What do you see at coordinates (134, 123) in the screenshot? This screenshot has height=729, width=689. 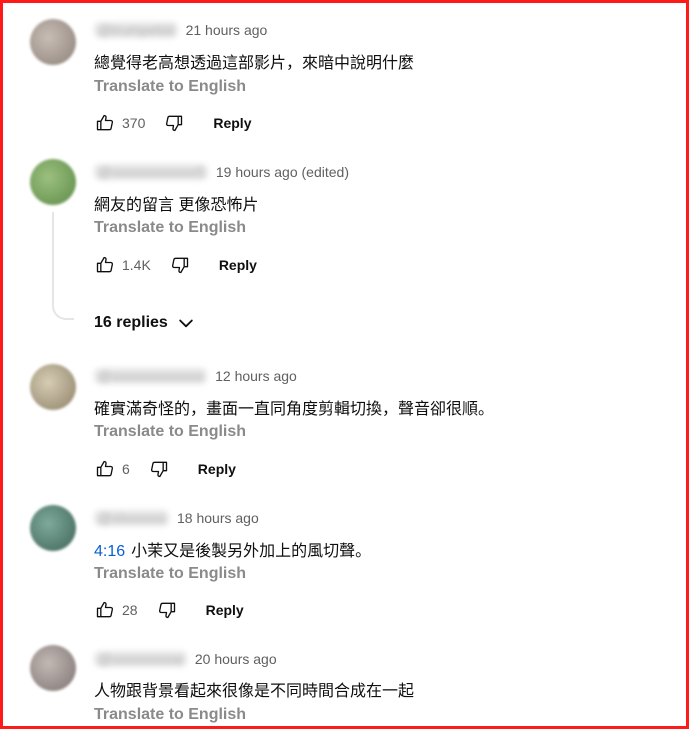 I see `like-count: 370` at bounding box center [134, 123].